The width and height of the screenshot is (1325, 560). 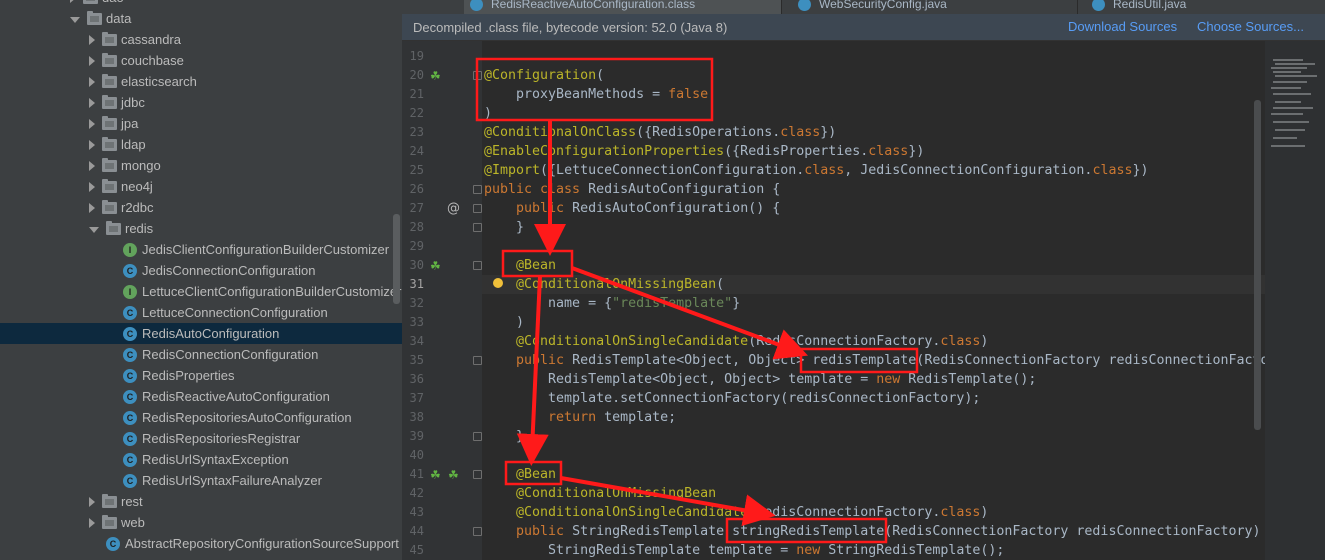 I want to click on tree-scrollbar, so click(x=396, y=259).